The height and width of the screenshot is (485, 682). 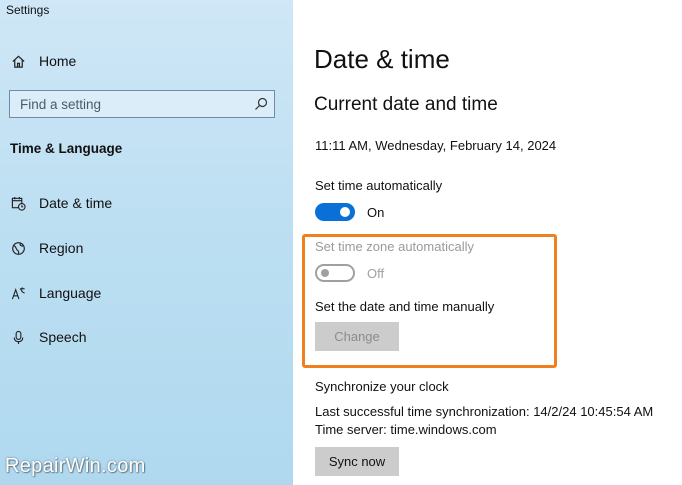 What do you see at coordinates (382, 386) in the screenshot?
I see `sync-heading: Synchronize your clock` at bounding box center [382, 386].